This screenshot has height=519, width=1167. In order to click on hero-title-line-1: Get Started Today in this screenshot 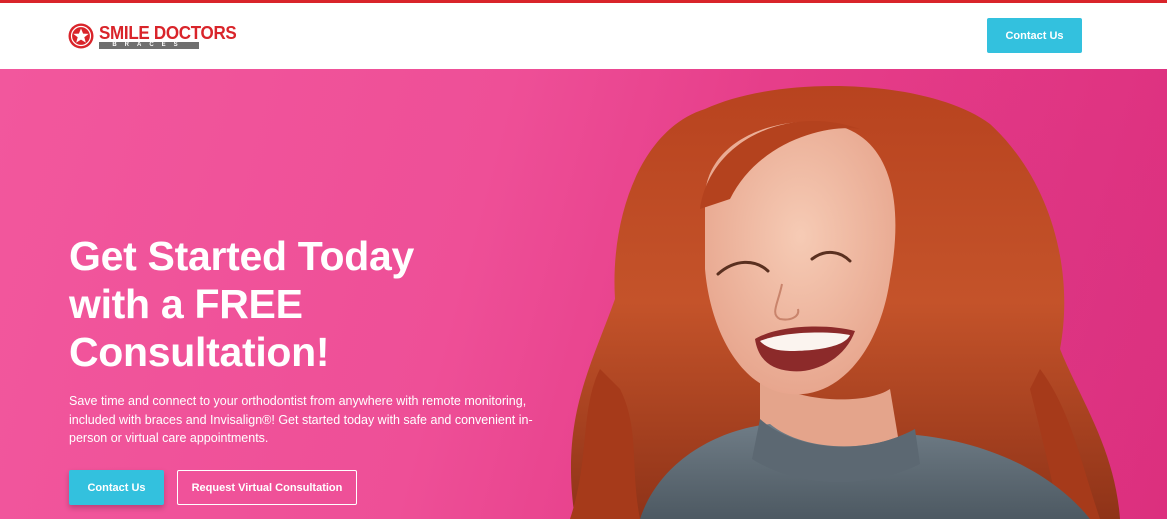, I will do `click(241, 256)`.